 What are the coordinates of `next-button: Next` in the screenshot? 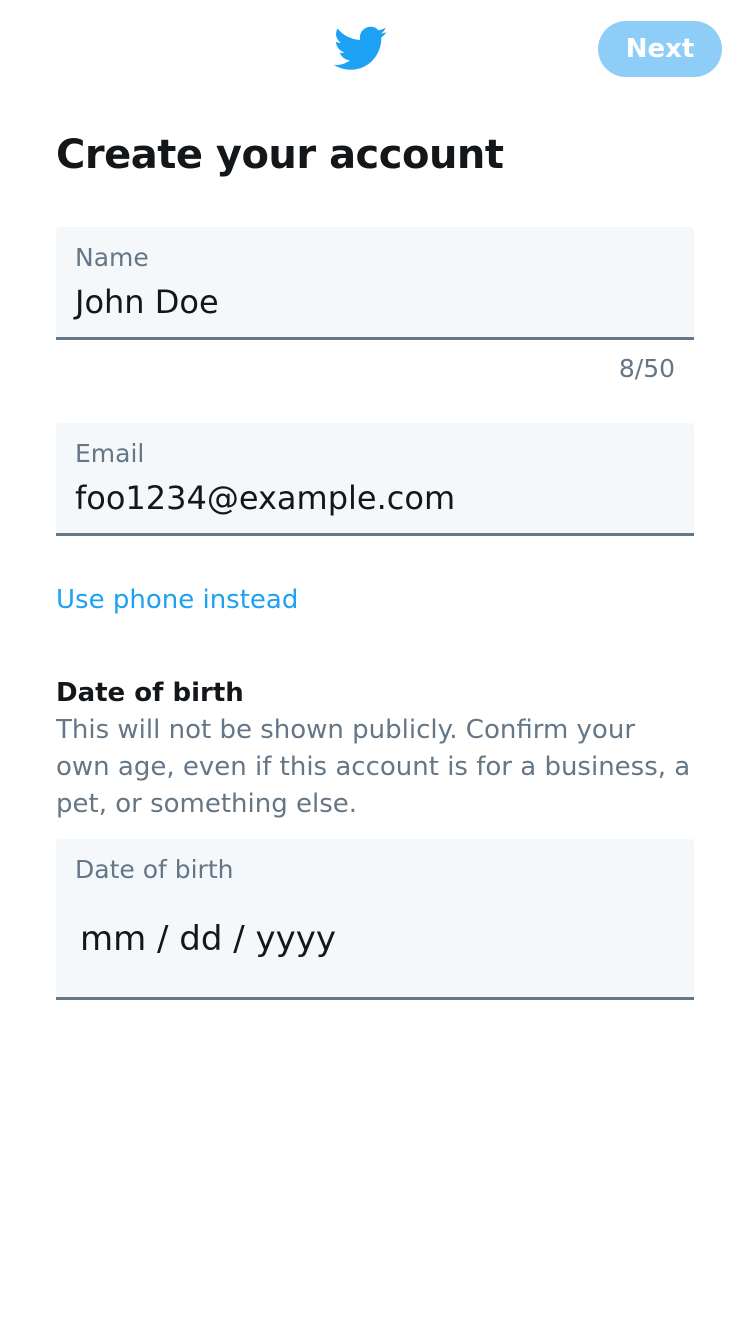 It's located at (660, 49).